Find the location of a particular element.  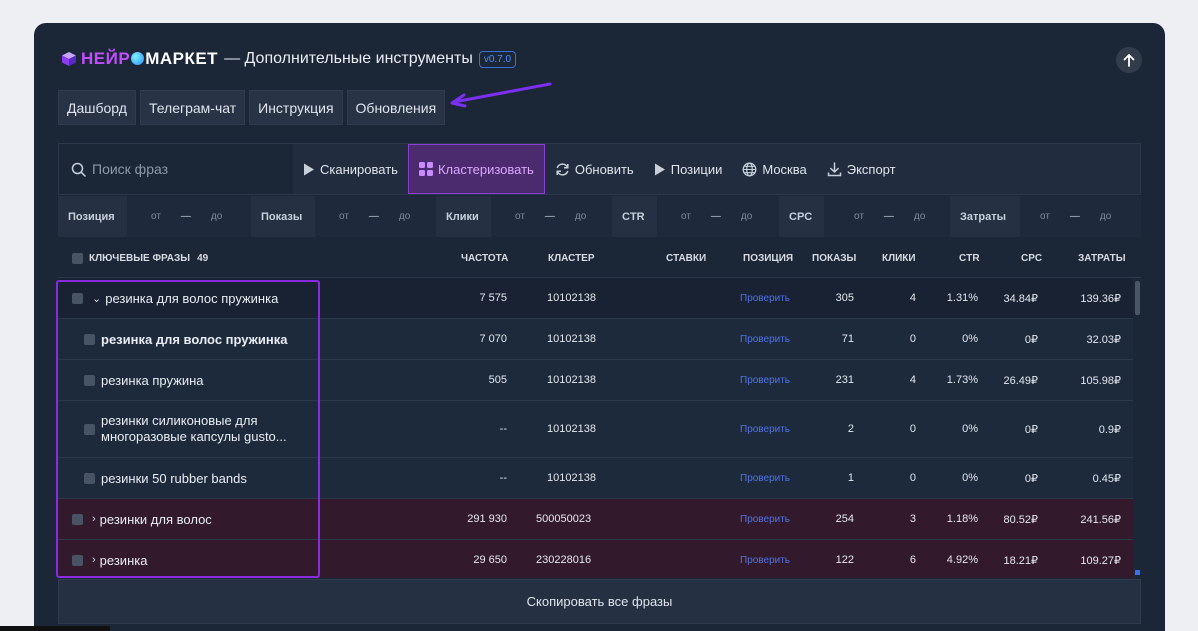

header-ctr: CTR is located at coordinates (969, 258).